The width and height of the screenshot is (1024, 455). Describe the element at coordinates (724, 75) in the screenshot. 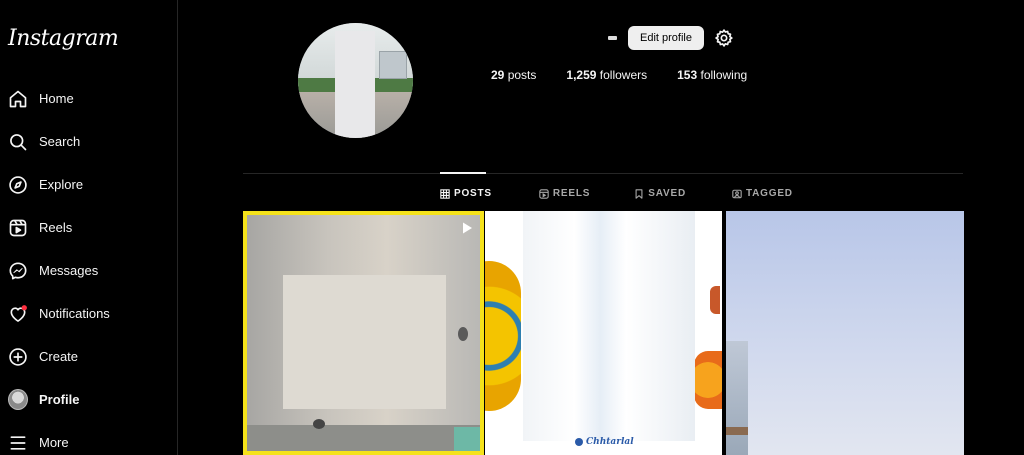

I see `following-label: following` at that location.